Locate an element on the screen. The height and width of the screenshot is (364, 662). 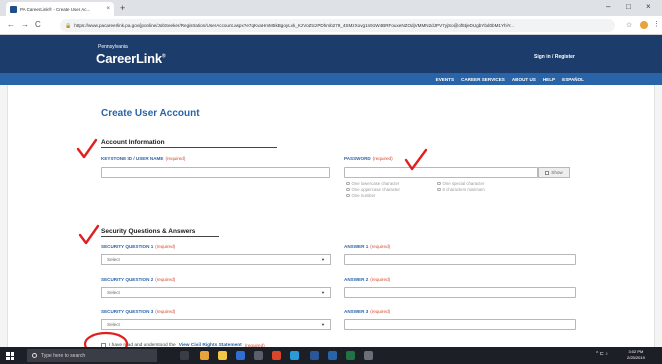
password-rule: 8 characters minimum is located at coordinates (461, 189).